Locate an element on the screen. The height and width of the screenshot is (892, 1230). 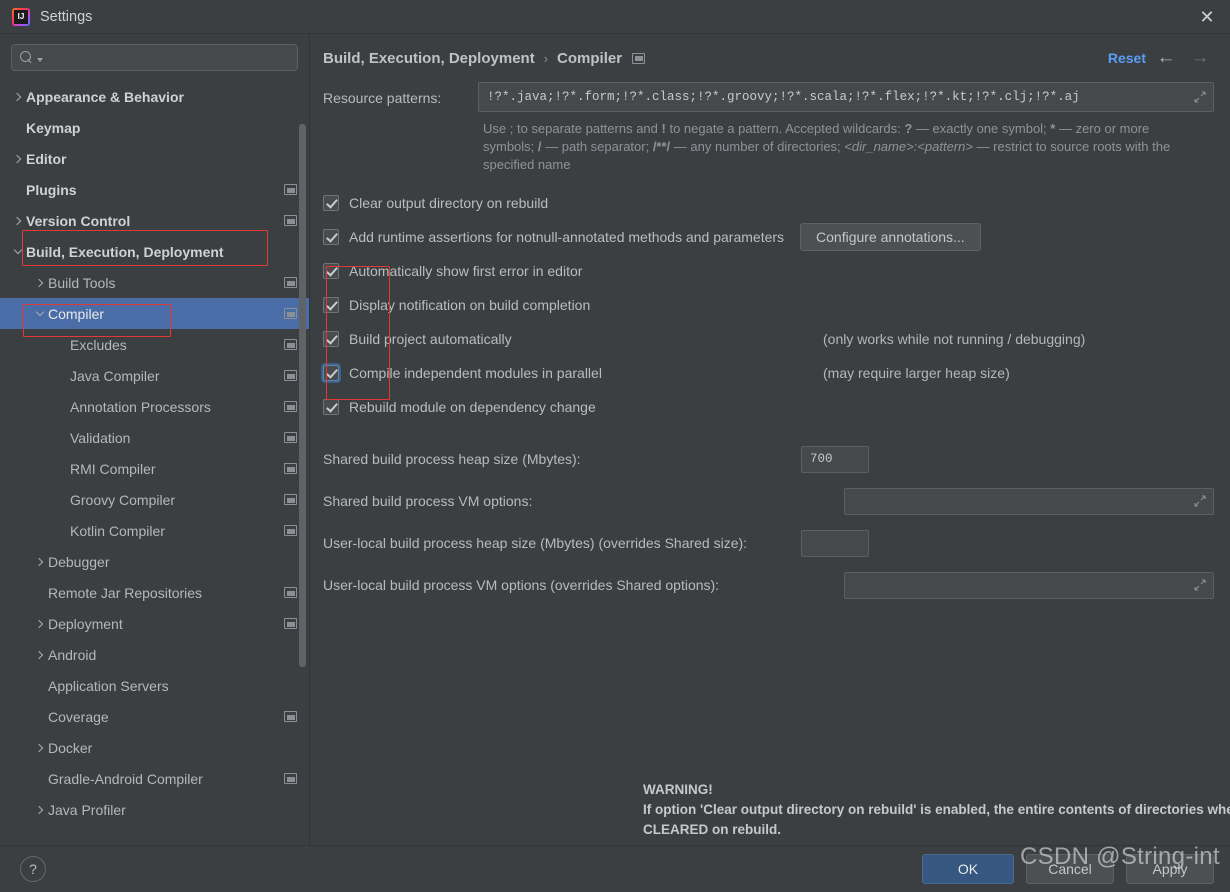
sidebar-item-coverage: Coverage is located at coordinates (154, 716).